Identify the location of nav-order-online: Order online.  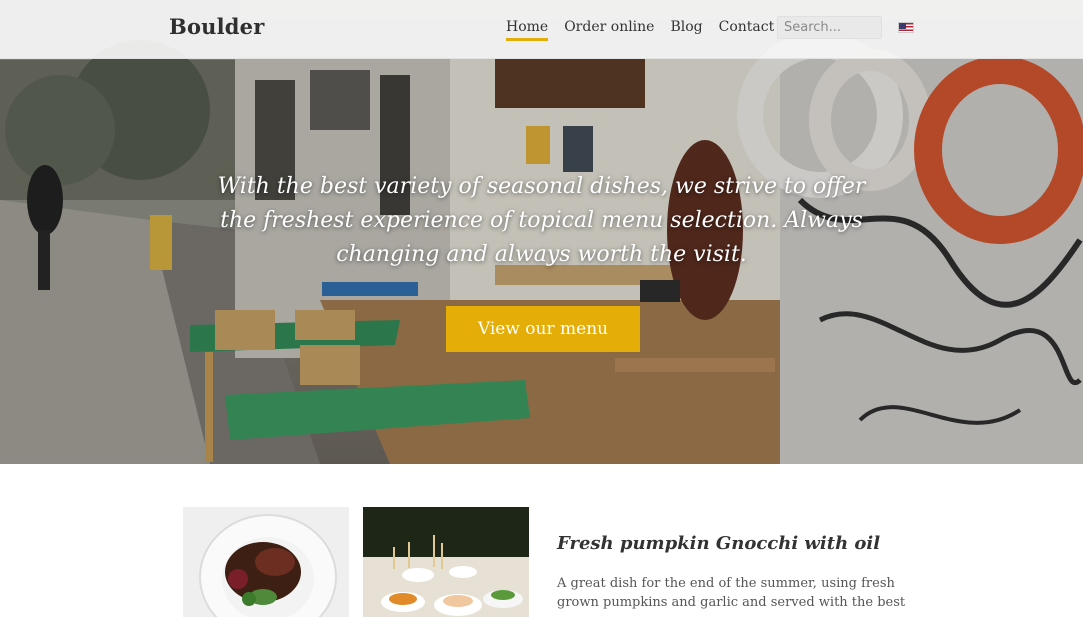
(609, 29).